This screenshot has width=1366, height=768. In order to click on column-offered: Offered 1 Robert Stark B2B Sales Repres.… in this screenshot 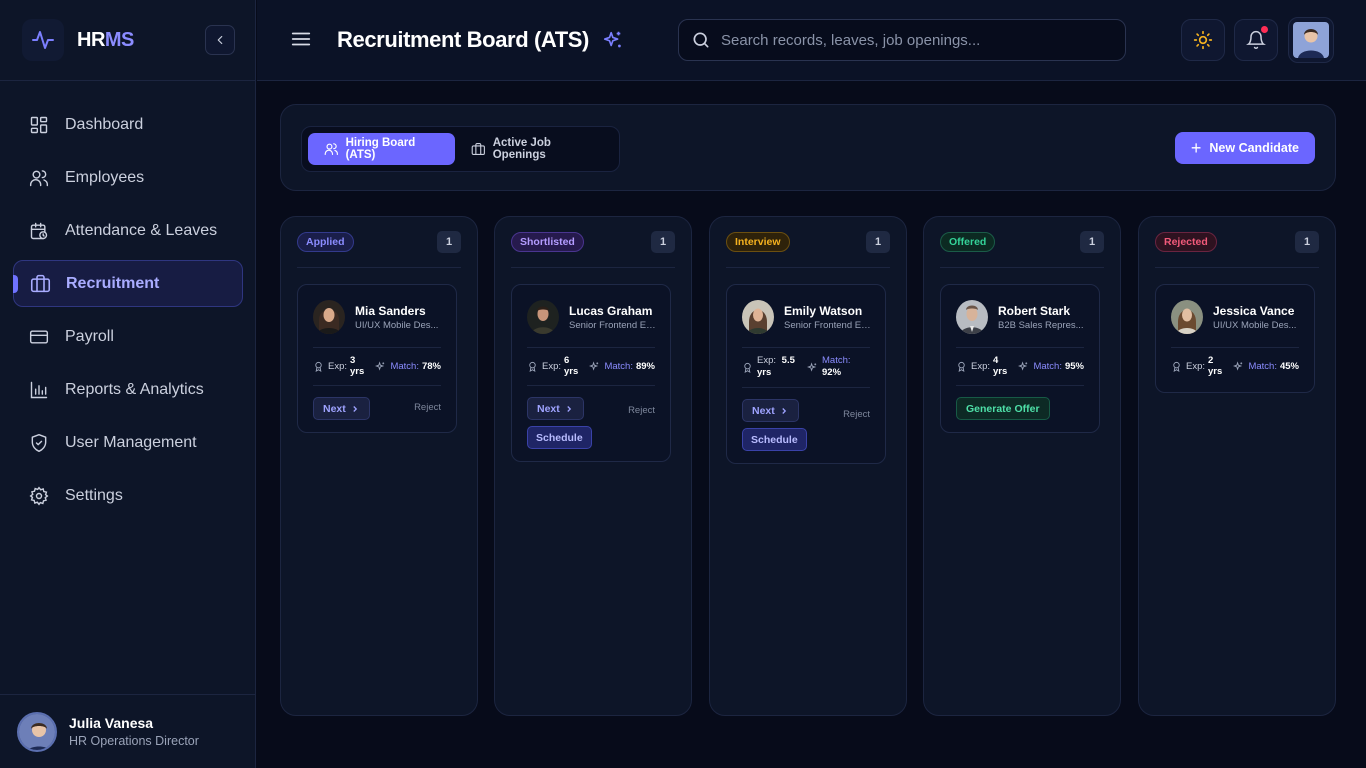, I will do `click(1022, 466)`.